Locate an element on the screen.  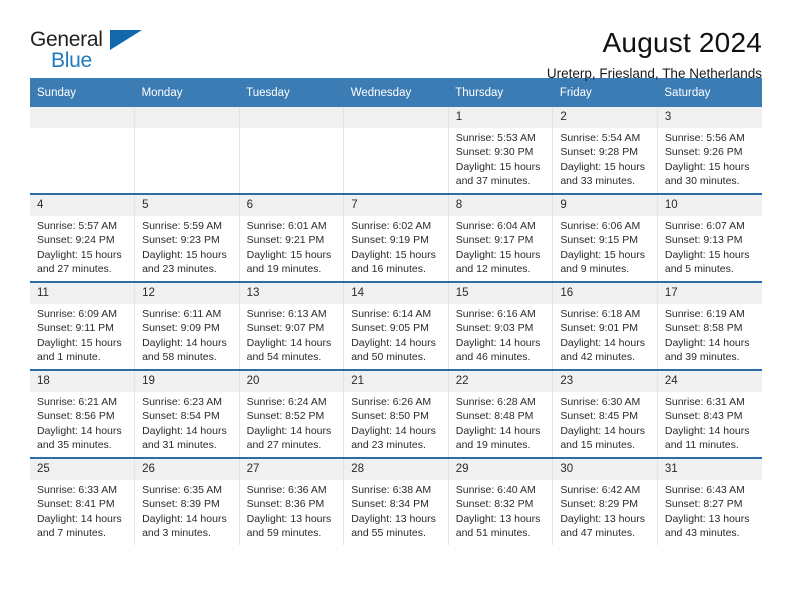
sunset-time: Sunset: 8:58 PM is located at coordinates (703, 328).